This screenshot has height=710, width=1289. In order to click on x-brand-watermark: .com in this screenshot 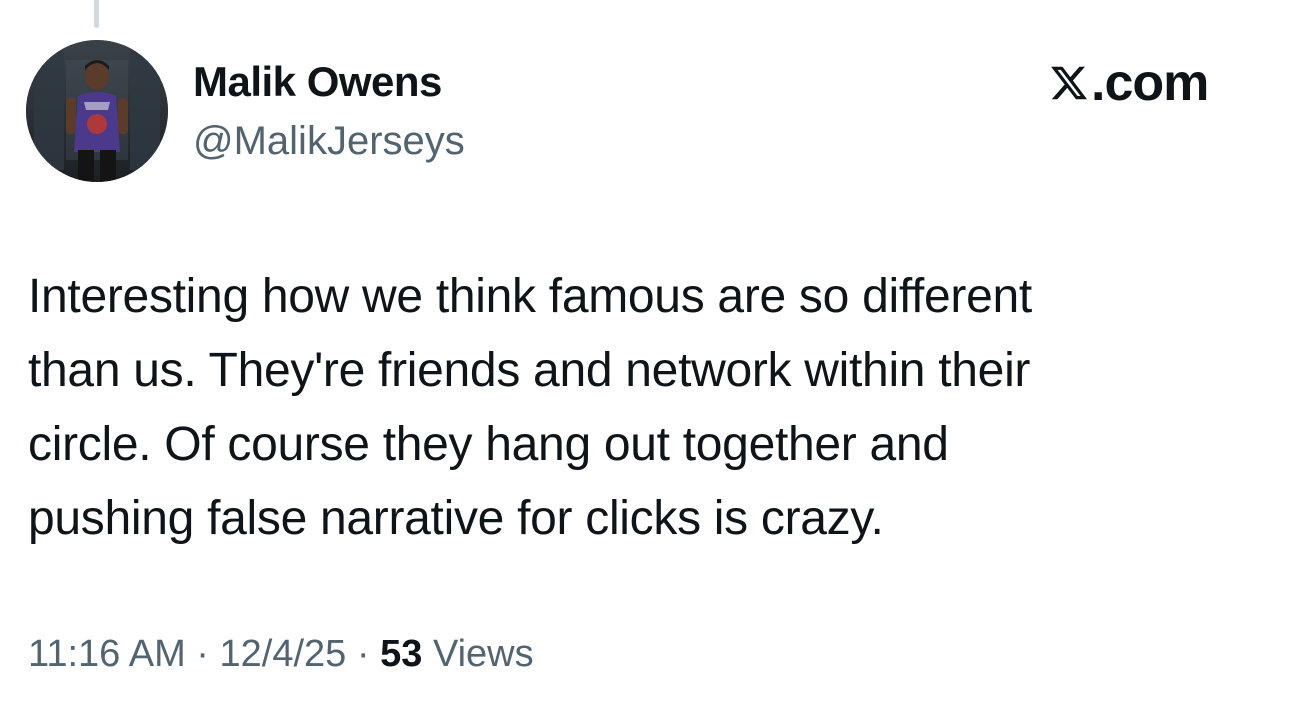, I will do `click(1129, 83)`.